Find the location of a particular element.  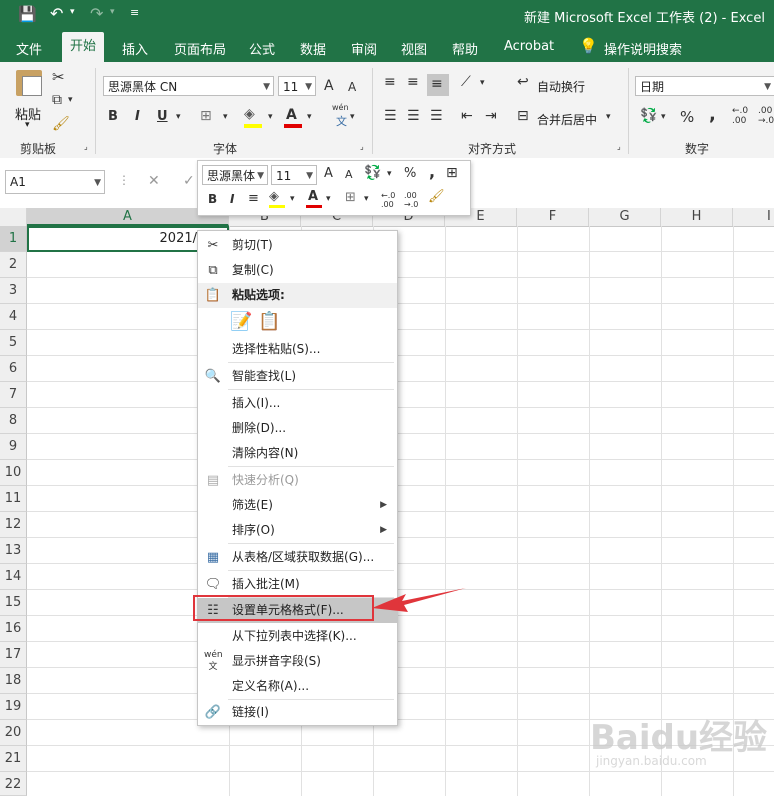

menu-item-clear-contents: 清除内容(N) is located at coordinates (297, 453).